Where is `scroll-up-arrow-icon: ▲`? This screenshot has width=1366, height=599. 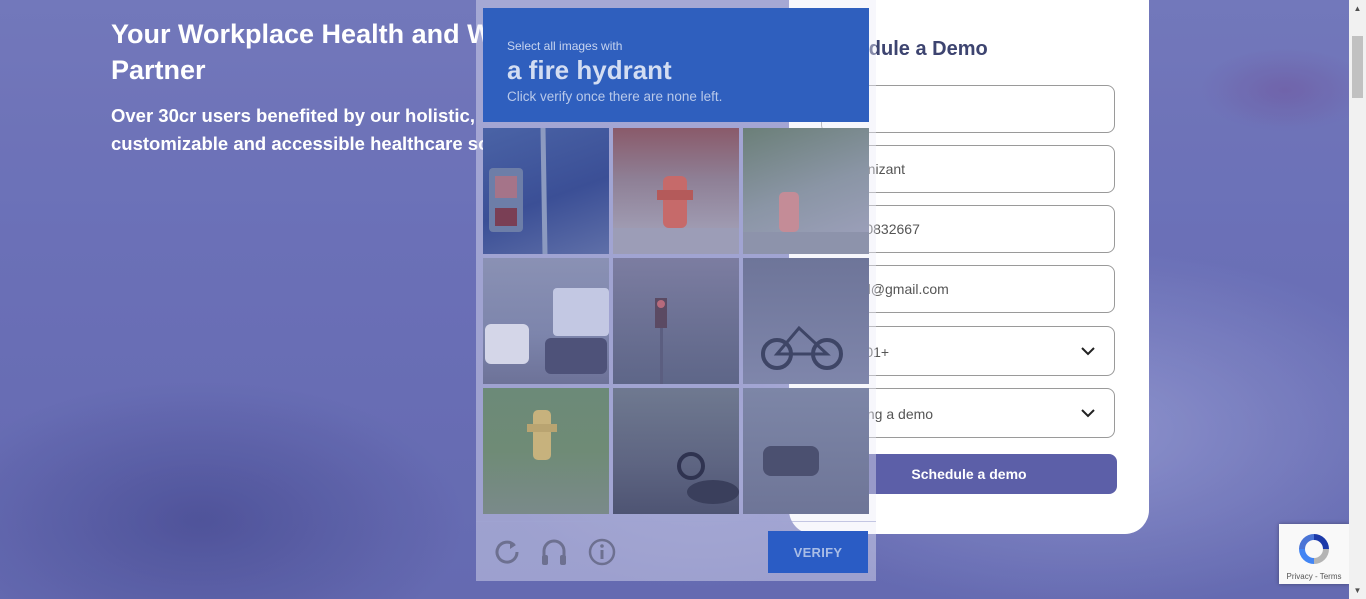 scroll-up-arrow-icon: ▲ is located at coordinates (1357, 8).